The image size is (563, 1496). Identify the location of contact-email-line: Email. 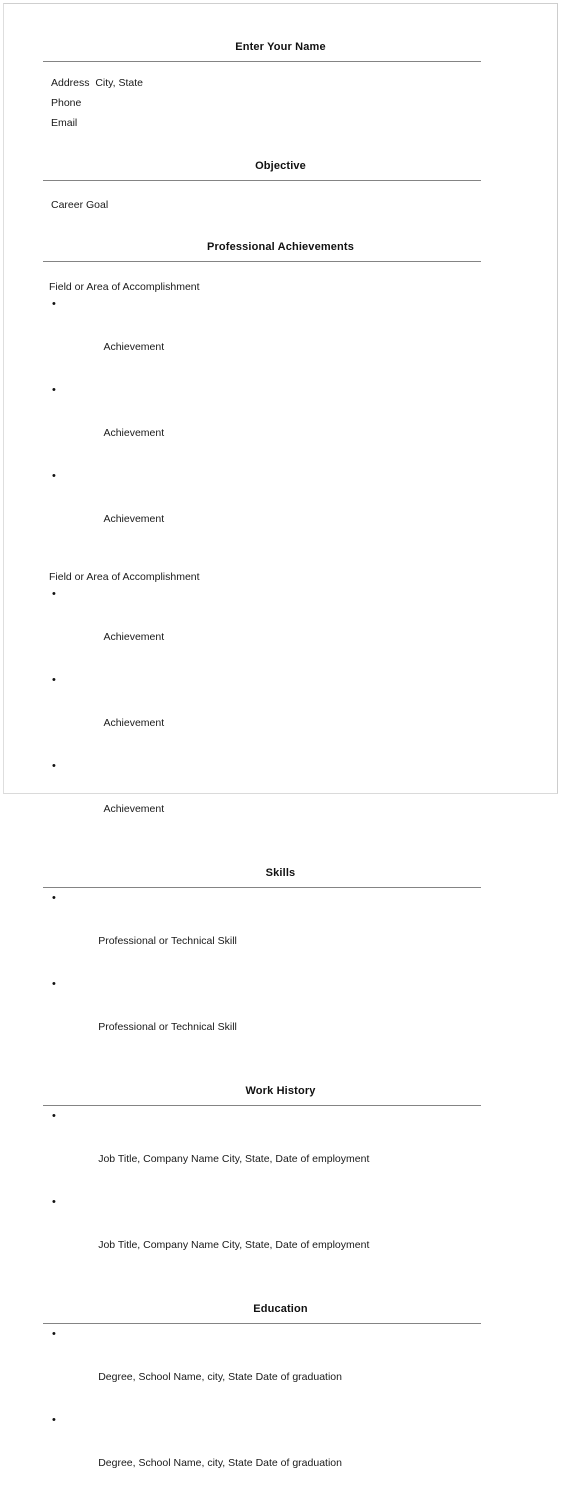
(280, 123).